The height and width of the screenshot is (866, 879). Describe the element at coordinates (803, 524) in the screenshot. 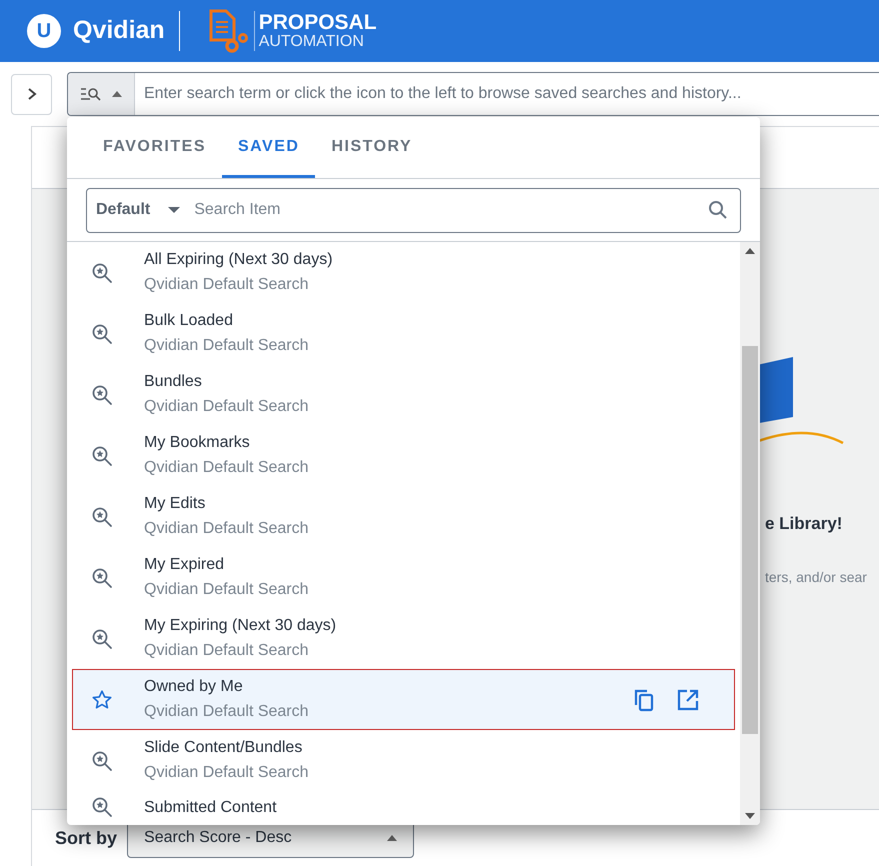

I see `empty-state-heading: e Library!` at that location.